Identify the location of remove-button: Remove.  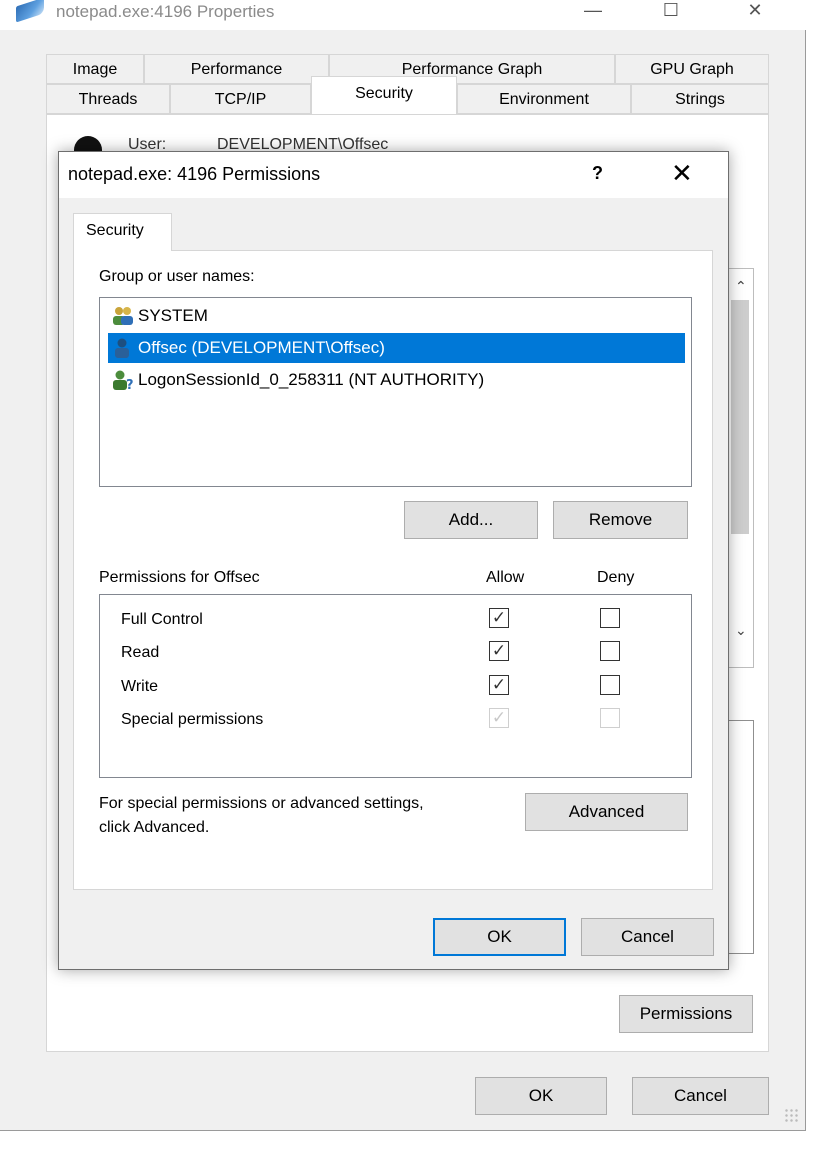
(620, 520).